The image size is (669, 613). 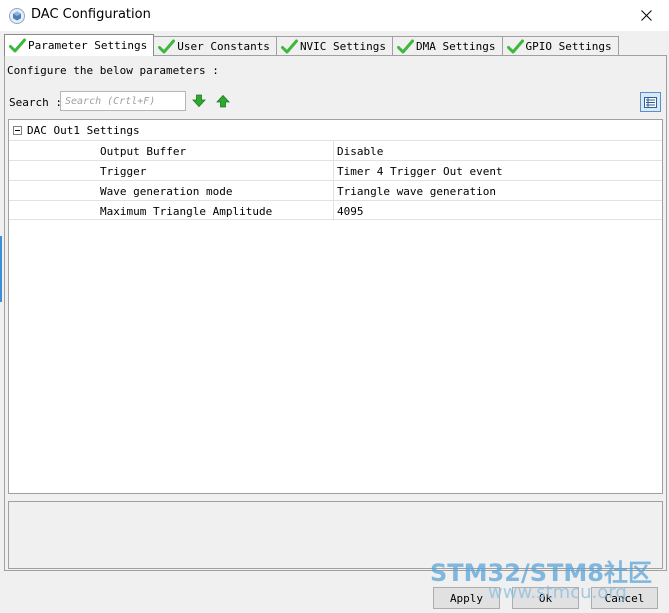 I want to click on tab-dma-settings: DMA Settings, so click(x=447, y=46).